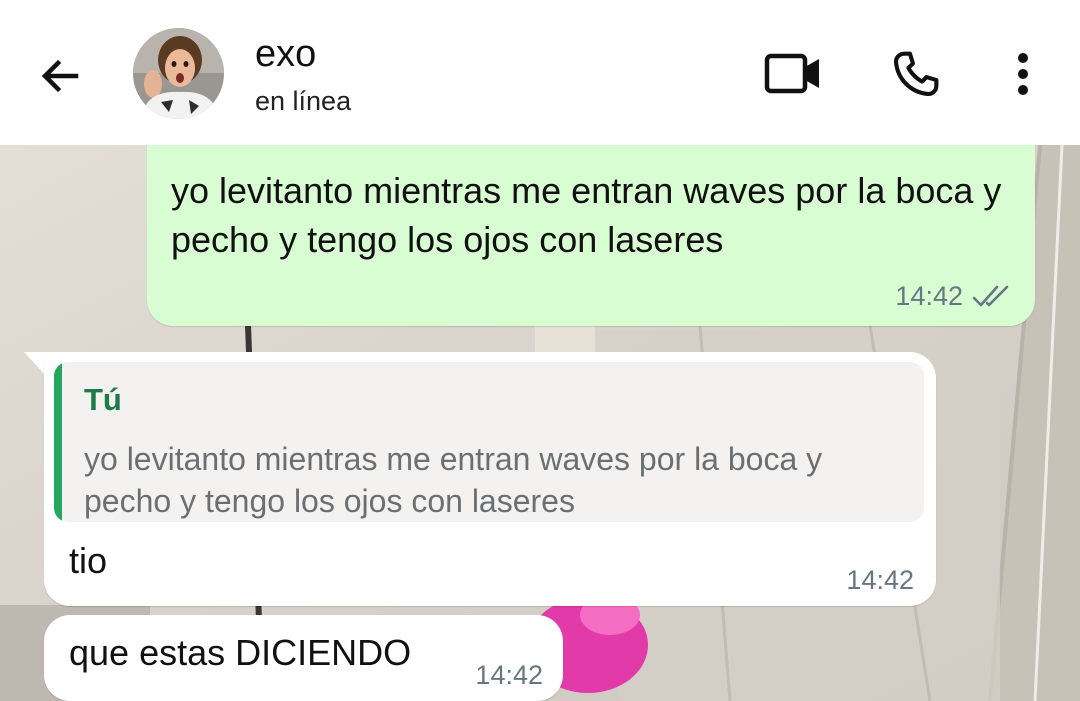 The height and width of the screenshot is (701, 1080). I want to click on contact-name: exo, so click(285, 54).